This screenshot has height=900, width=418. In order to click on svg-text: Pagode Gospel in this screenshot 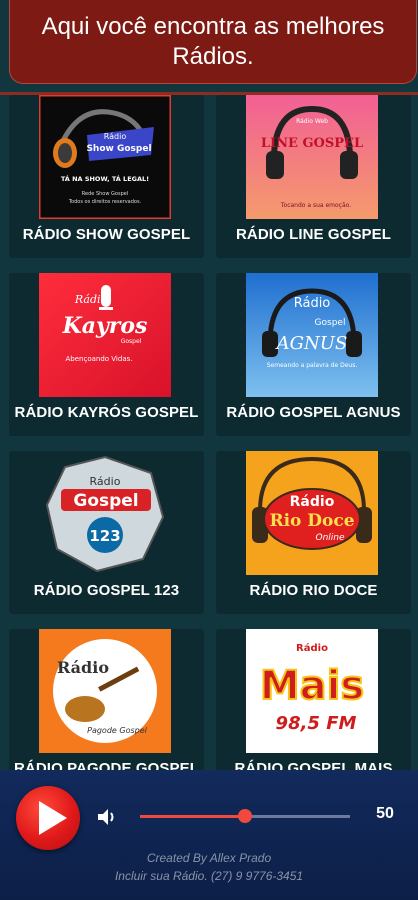, I will do `click(117, 730)`.